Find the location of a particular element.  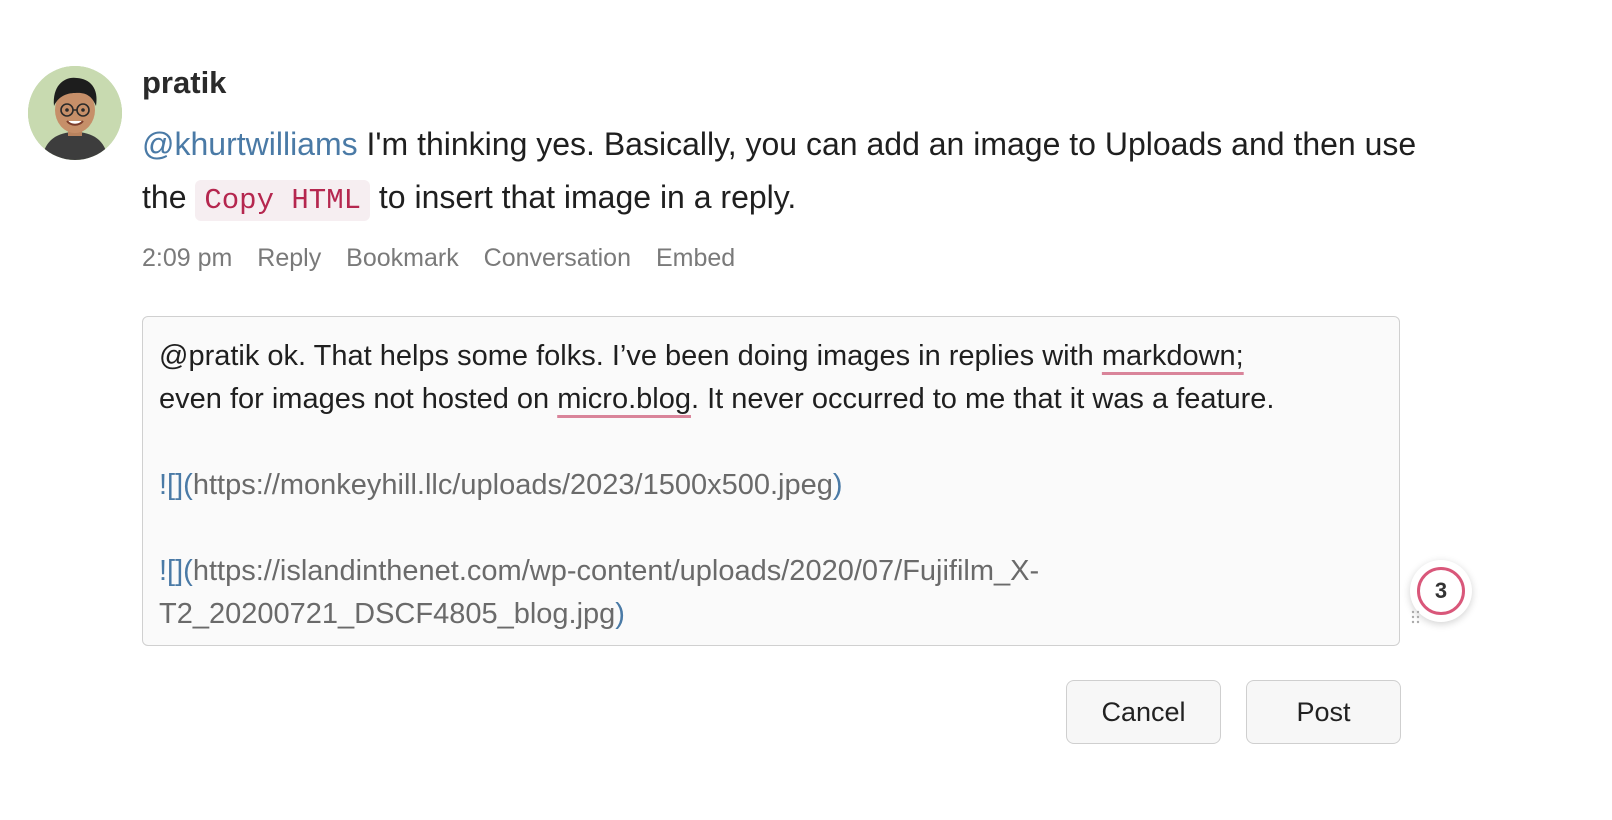

reply-link: Reply is located at coordinates (289, 258).